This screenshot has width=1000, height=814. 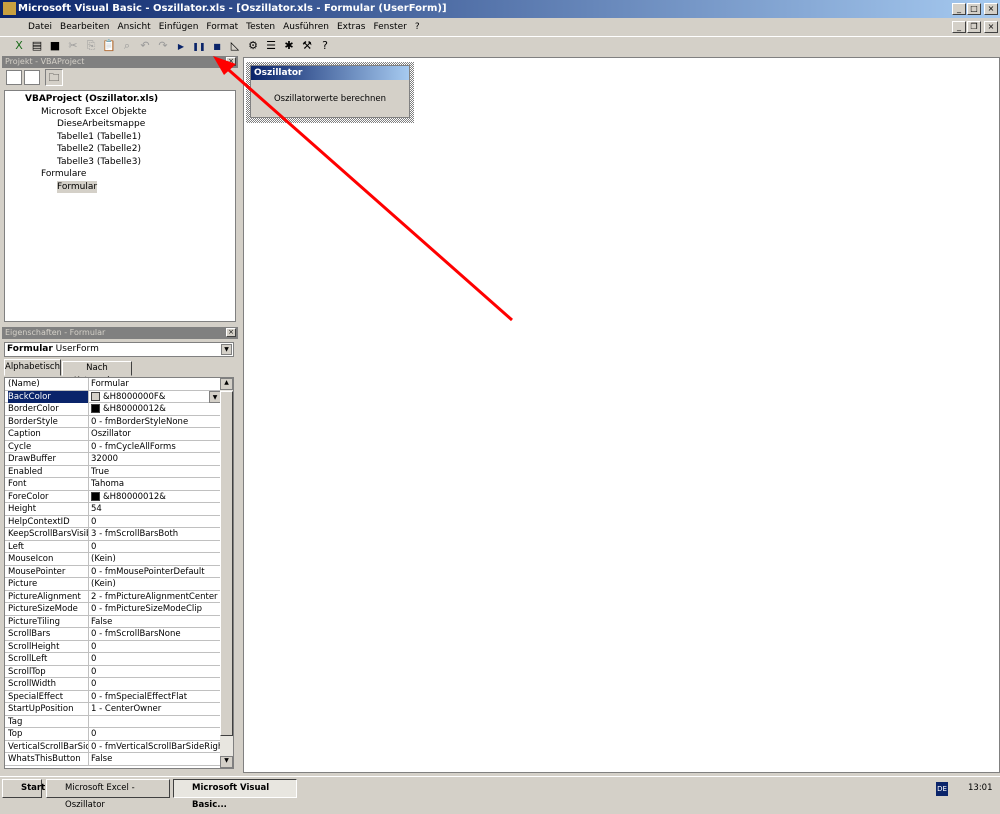 I want to click on arrow-shaft, so click(x=367, y=192).